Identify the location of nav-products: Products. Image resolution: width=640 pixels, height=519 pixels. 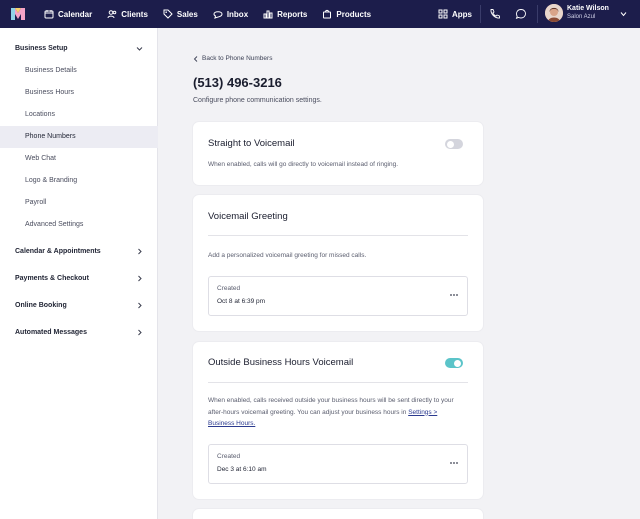
(346, 14).